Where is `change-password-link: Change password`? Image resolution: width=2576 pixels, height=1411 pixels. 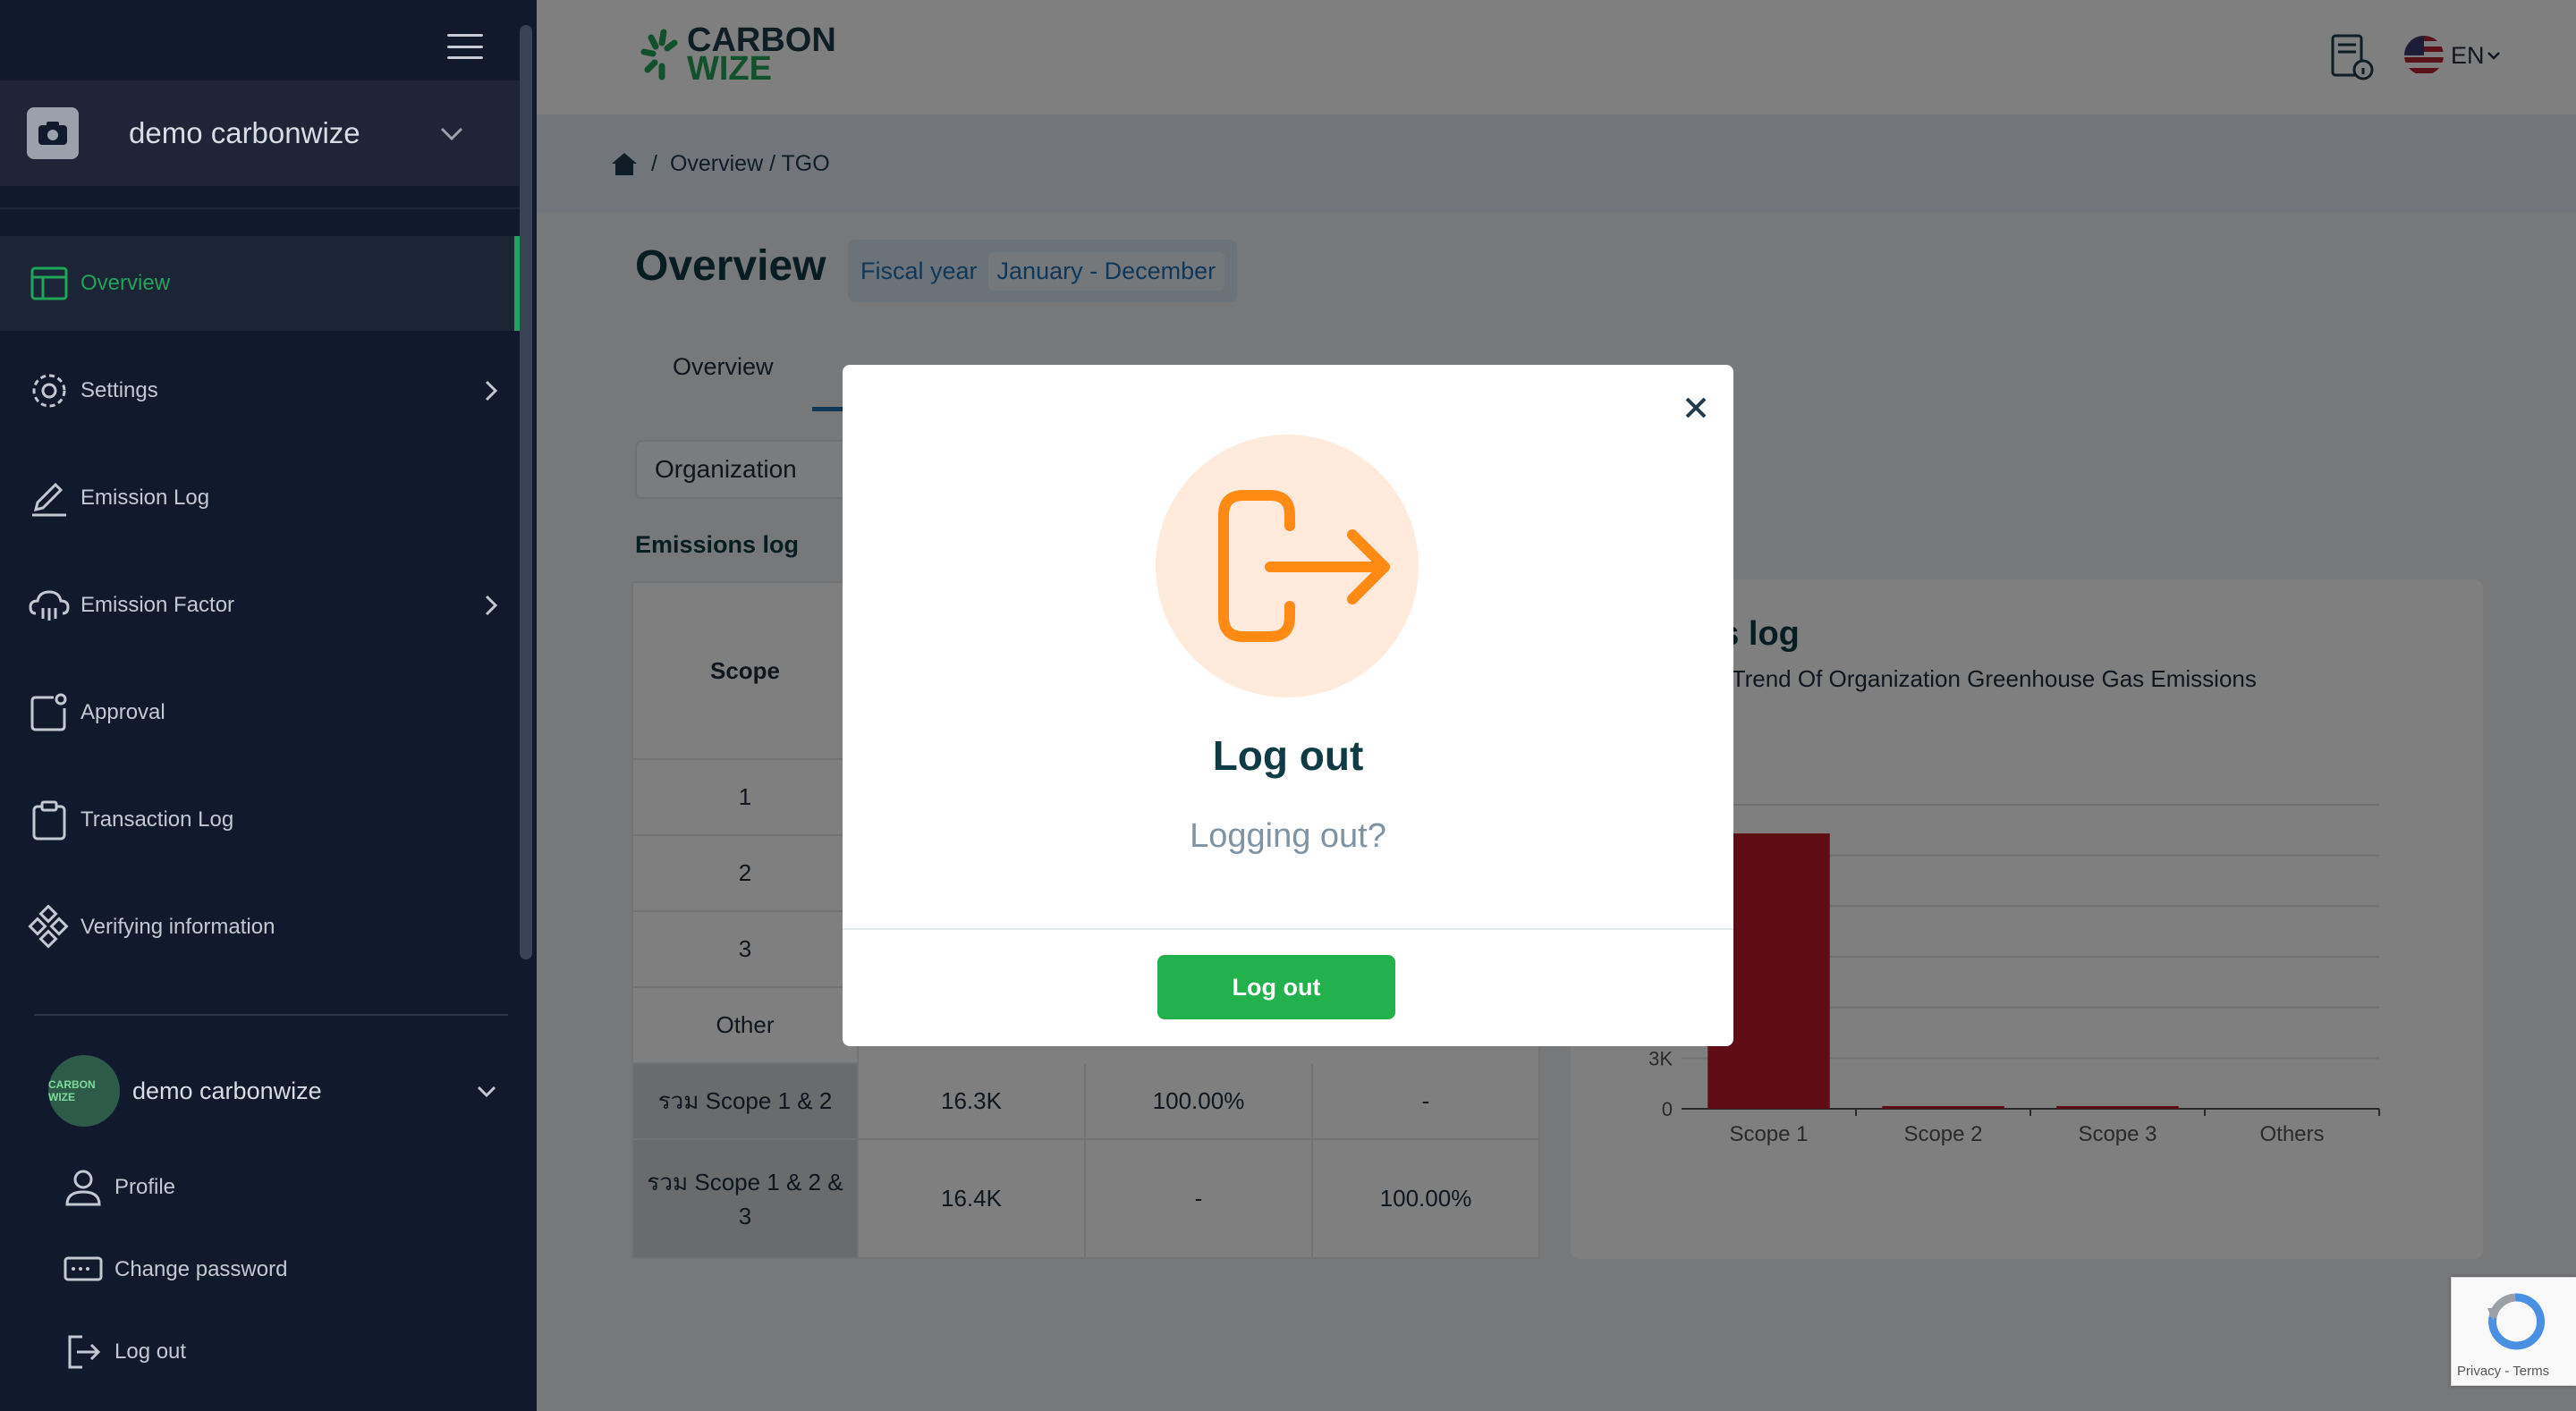
change-password-link: Change password is located at coordinates (175, 1270).